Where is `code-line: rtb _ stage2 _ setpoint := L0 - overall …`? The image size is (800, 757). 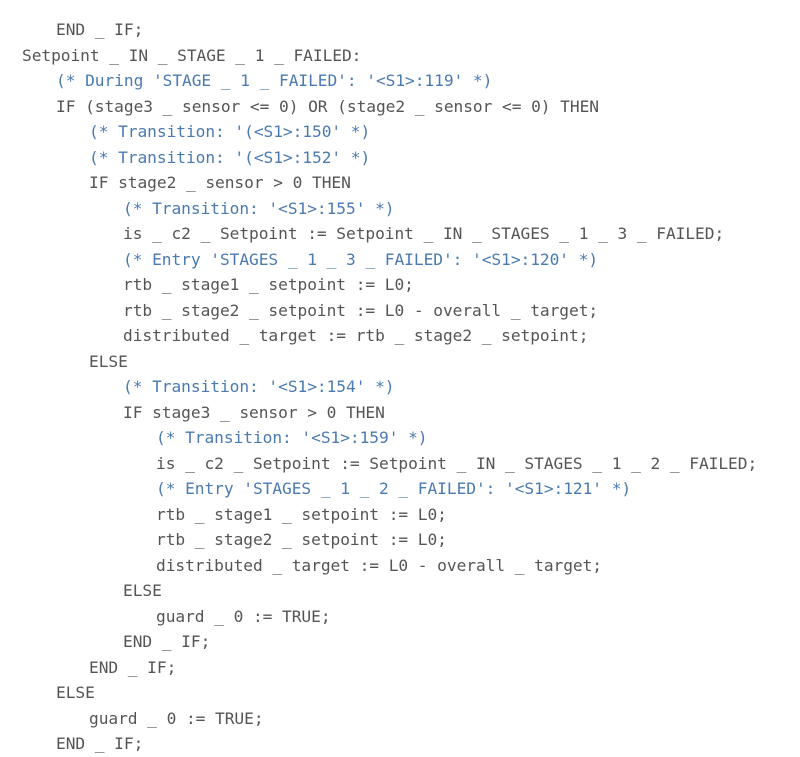
code-line: rtb _ stage2 _ setpoint := L0 - overall … is located at coordinates (361, 310).